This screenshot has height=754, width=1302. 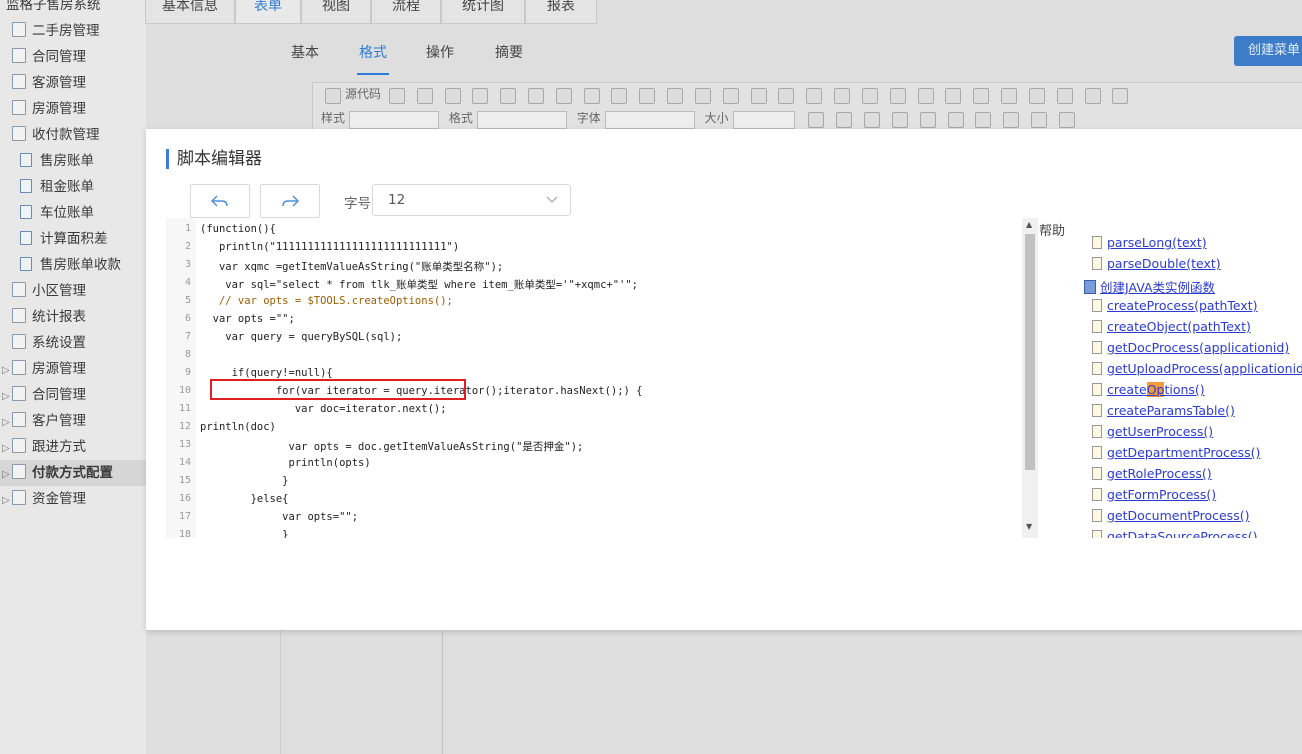 What do you see at coordinates (74, 317) in the screenshot?
I see `sidebar-item: 统计报表` at bounding box center [74, 317].